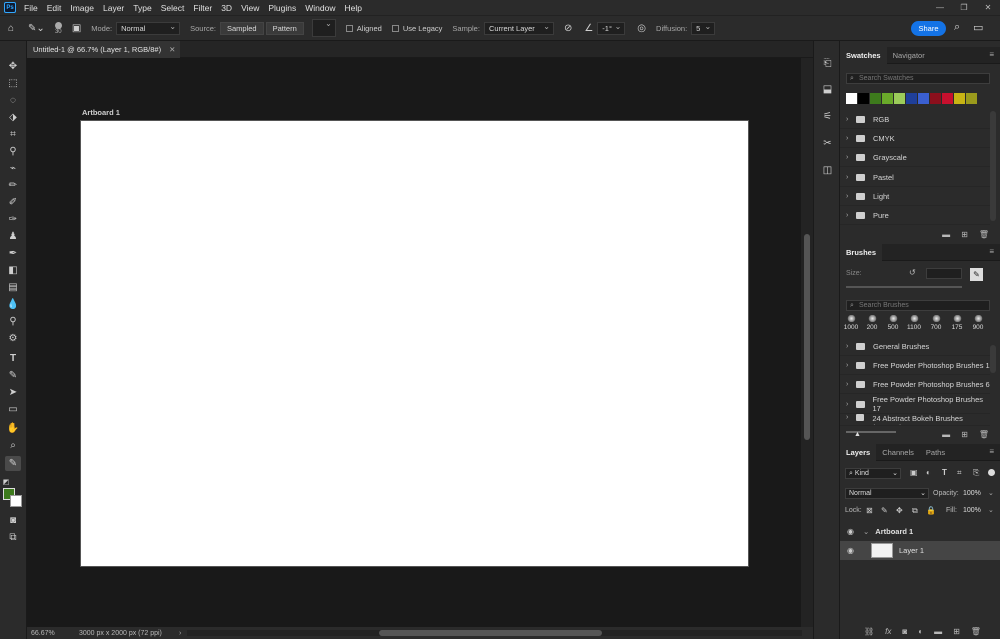 This screenshot has height=639, width=1000. I want to click on slider-handle-icon: ▲, so click(857, 434).